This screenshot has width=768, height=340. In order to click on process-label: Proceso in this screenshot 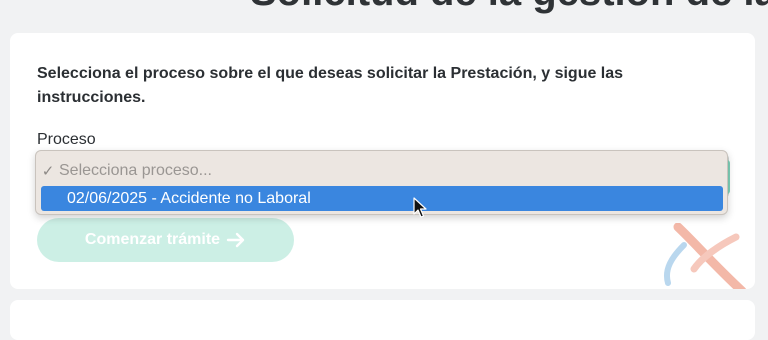, I will do `click(66, 139)`.